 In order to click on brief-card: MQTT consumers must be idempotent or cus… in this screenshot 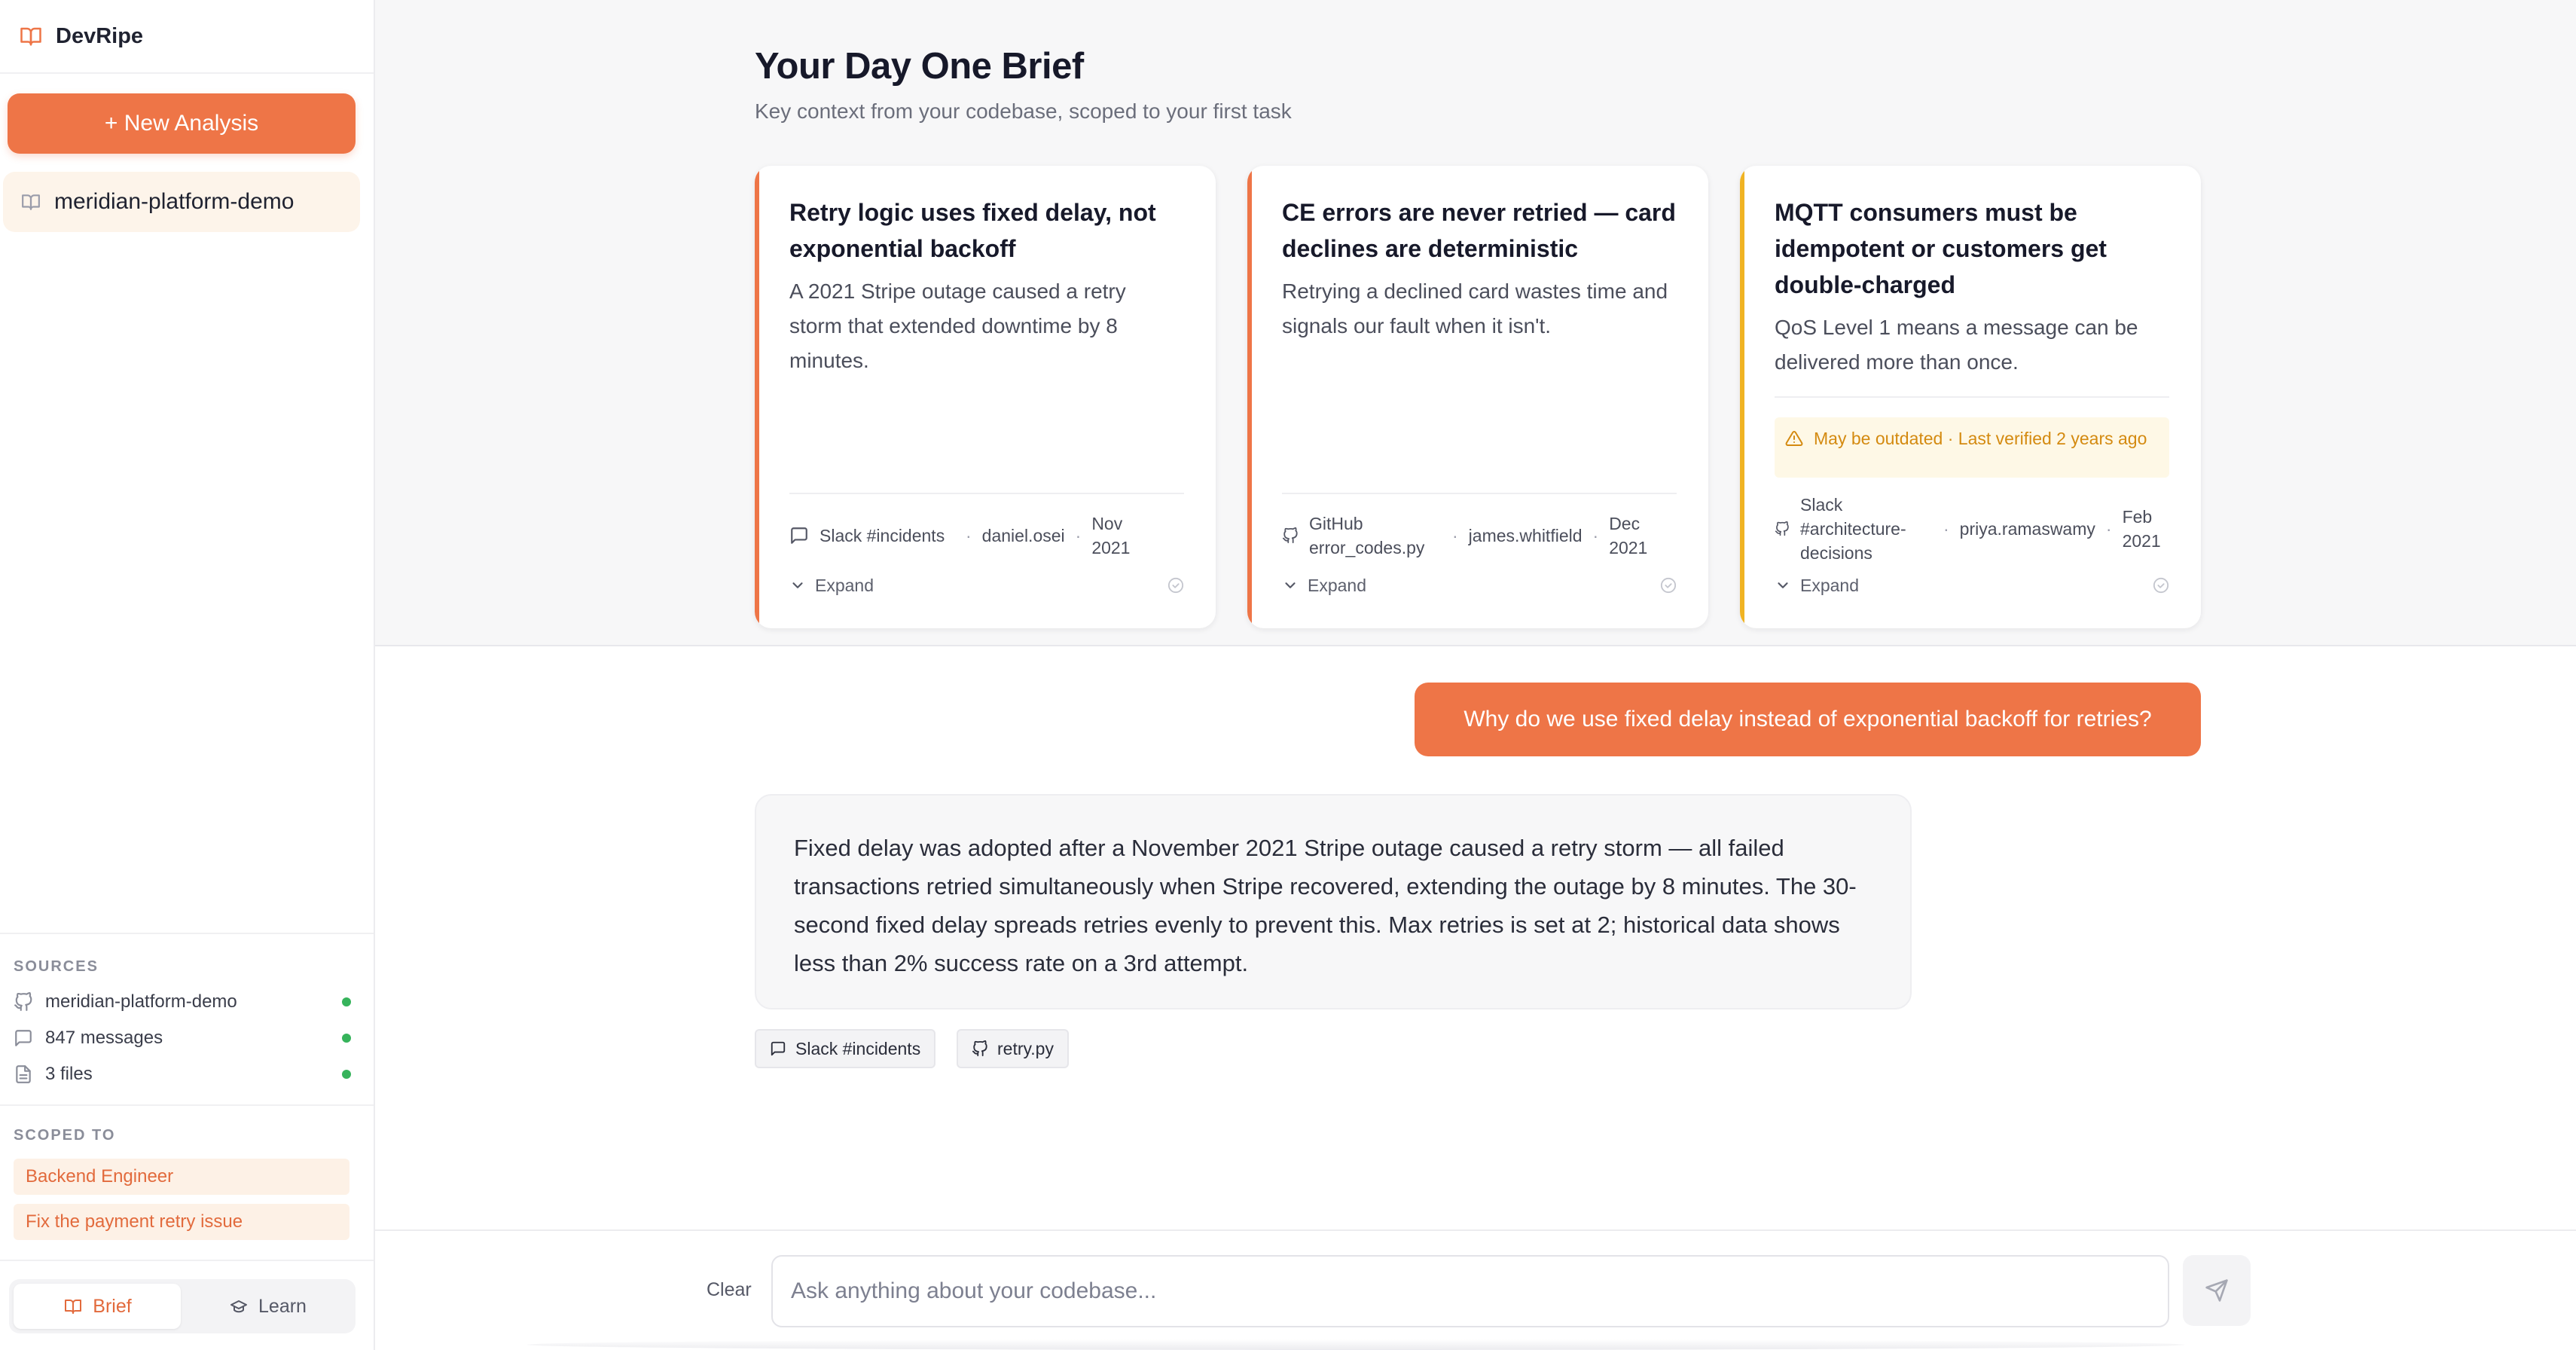, I will do `click(1971, 397)`.